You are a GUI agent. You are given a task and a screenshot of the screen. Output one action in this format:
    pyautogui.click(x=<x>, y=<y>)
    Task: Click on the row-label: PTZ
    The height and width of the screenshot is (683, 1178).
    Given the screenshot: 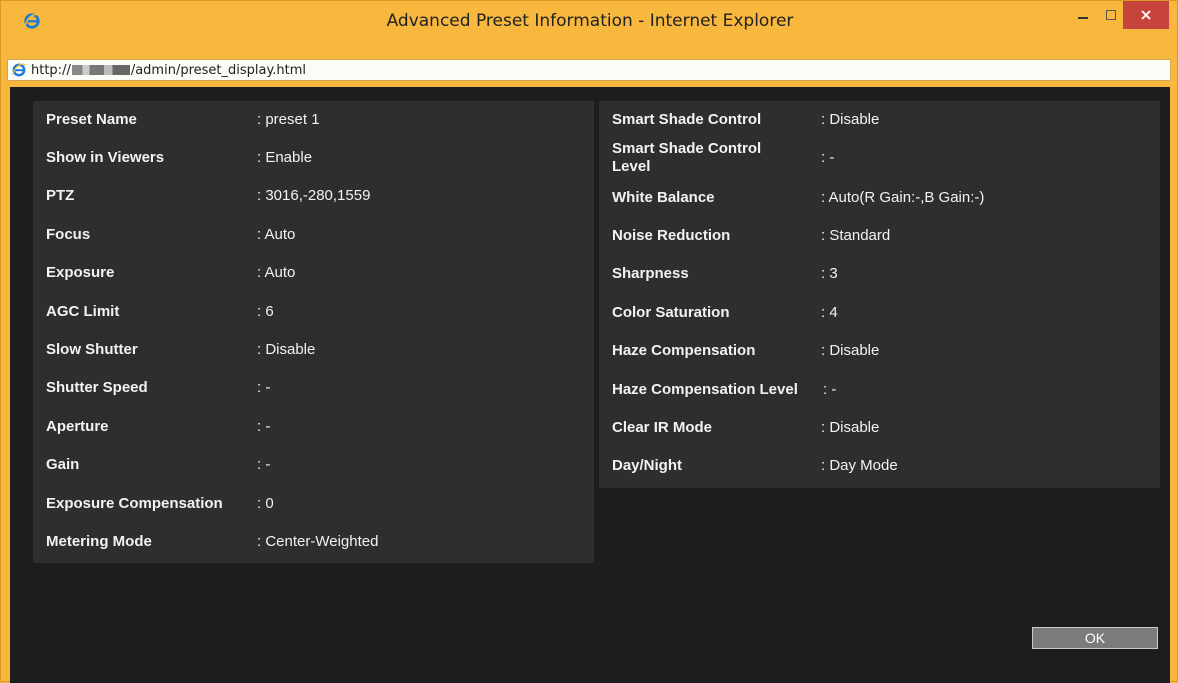 What is the action you would take?
    pyautogui.click(x=60, y=195)
    